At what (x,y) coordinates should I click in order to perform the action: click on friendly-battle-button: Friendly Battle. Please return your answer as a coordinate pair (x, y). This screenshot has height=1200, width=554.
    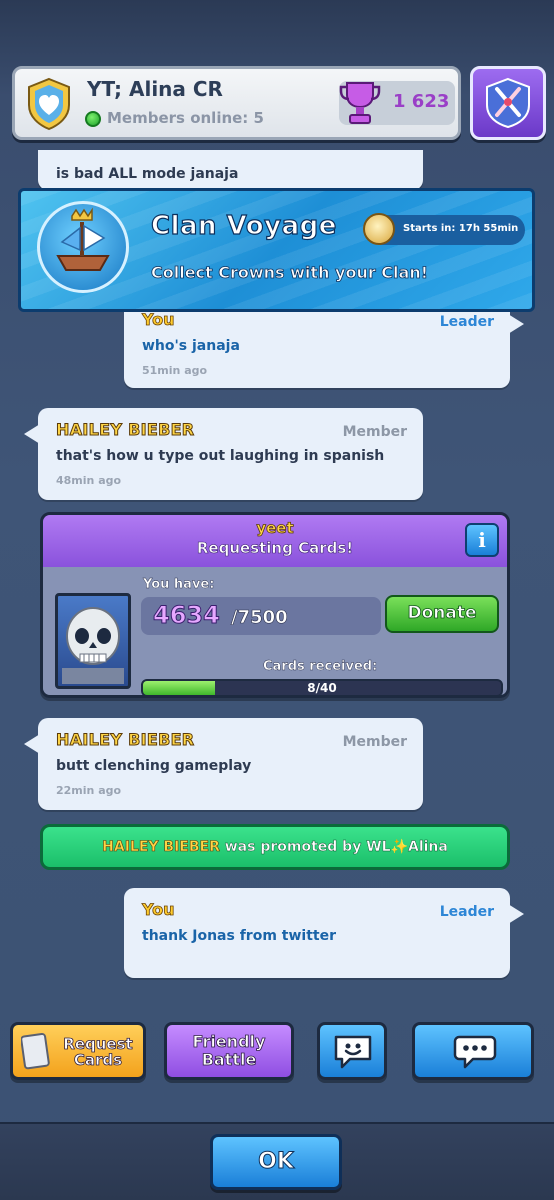
    Looking at the image, I should click on (229, 1051).